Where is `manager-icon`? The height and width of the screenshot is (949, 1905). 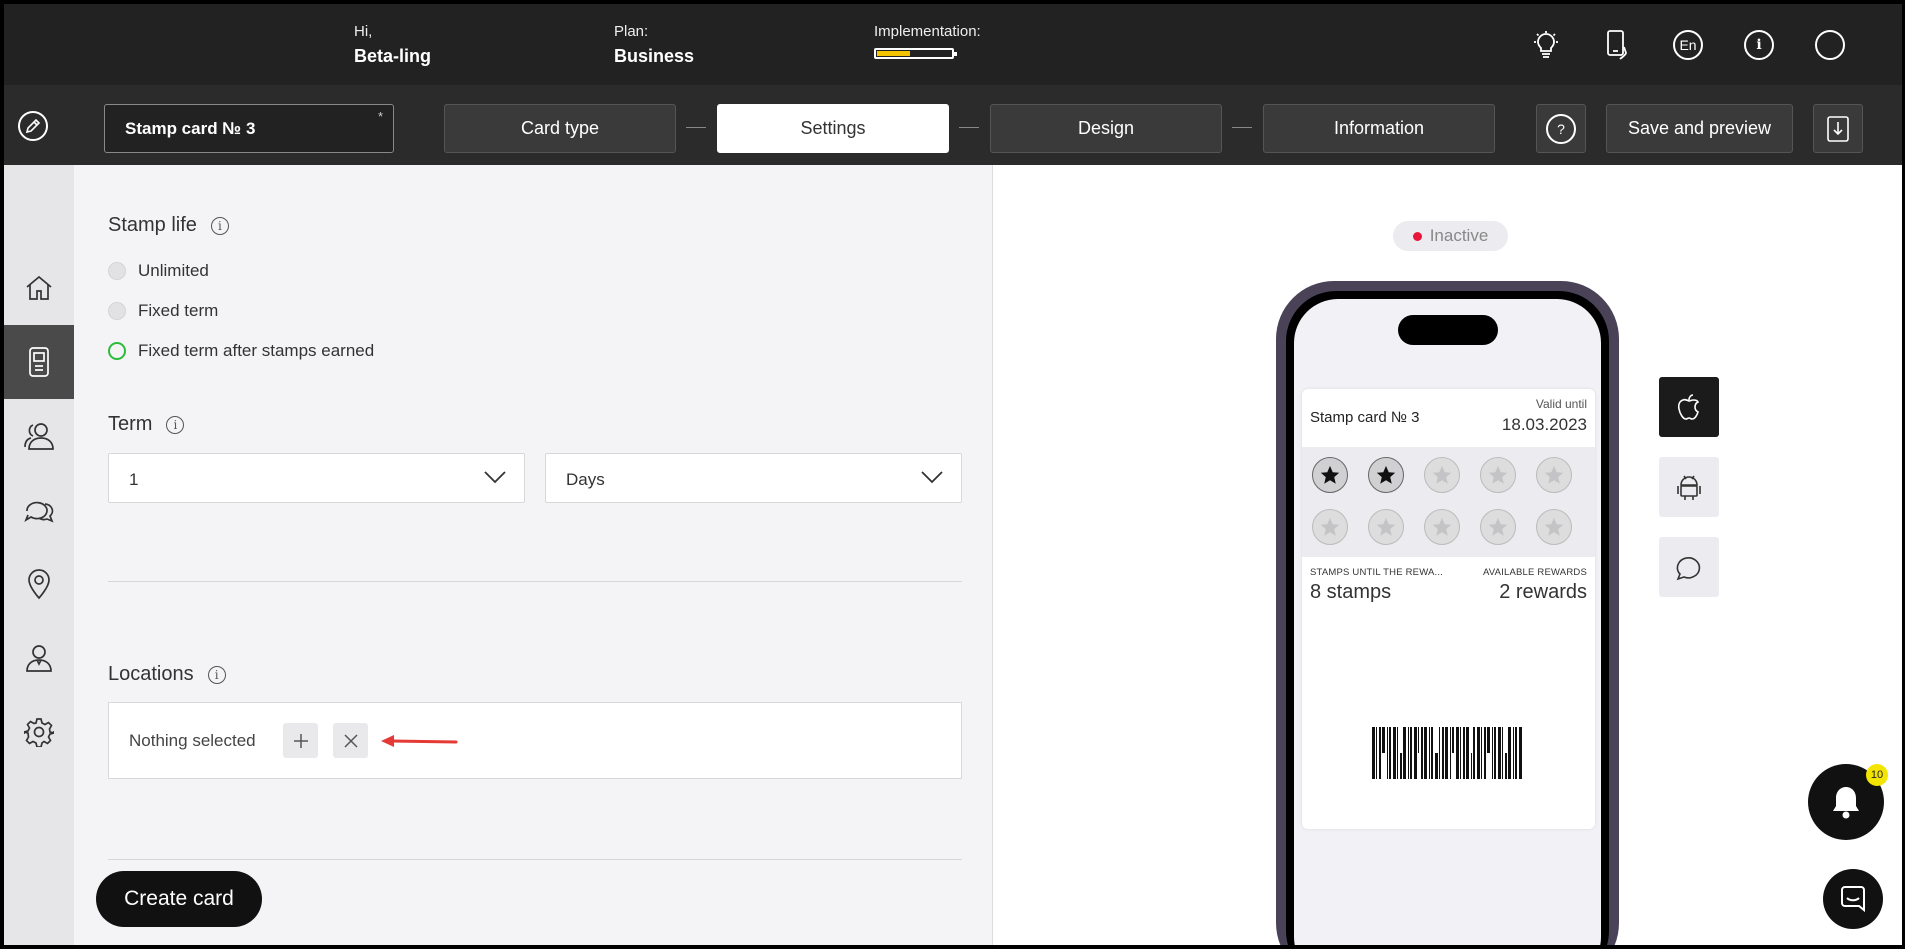 manager-icon is located at coordinates (39, 658).